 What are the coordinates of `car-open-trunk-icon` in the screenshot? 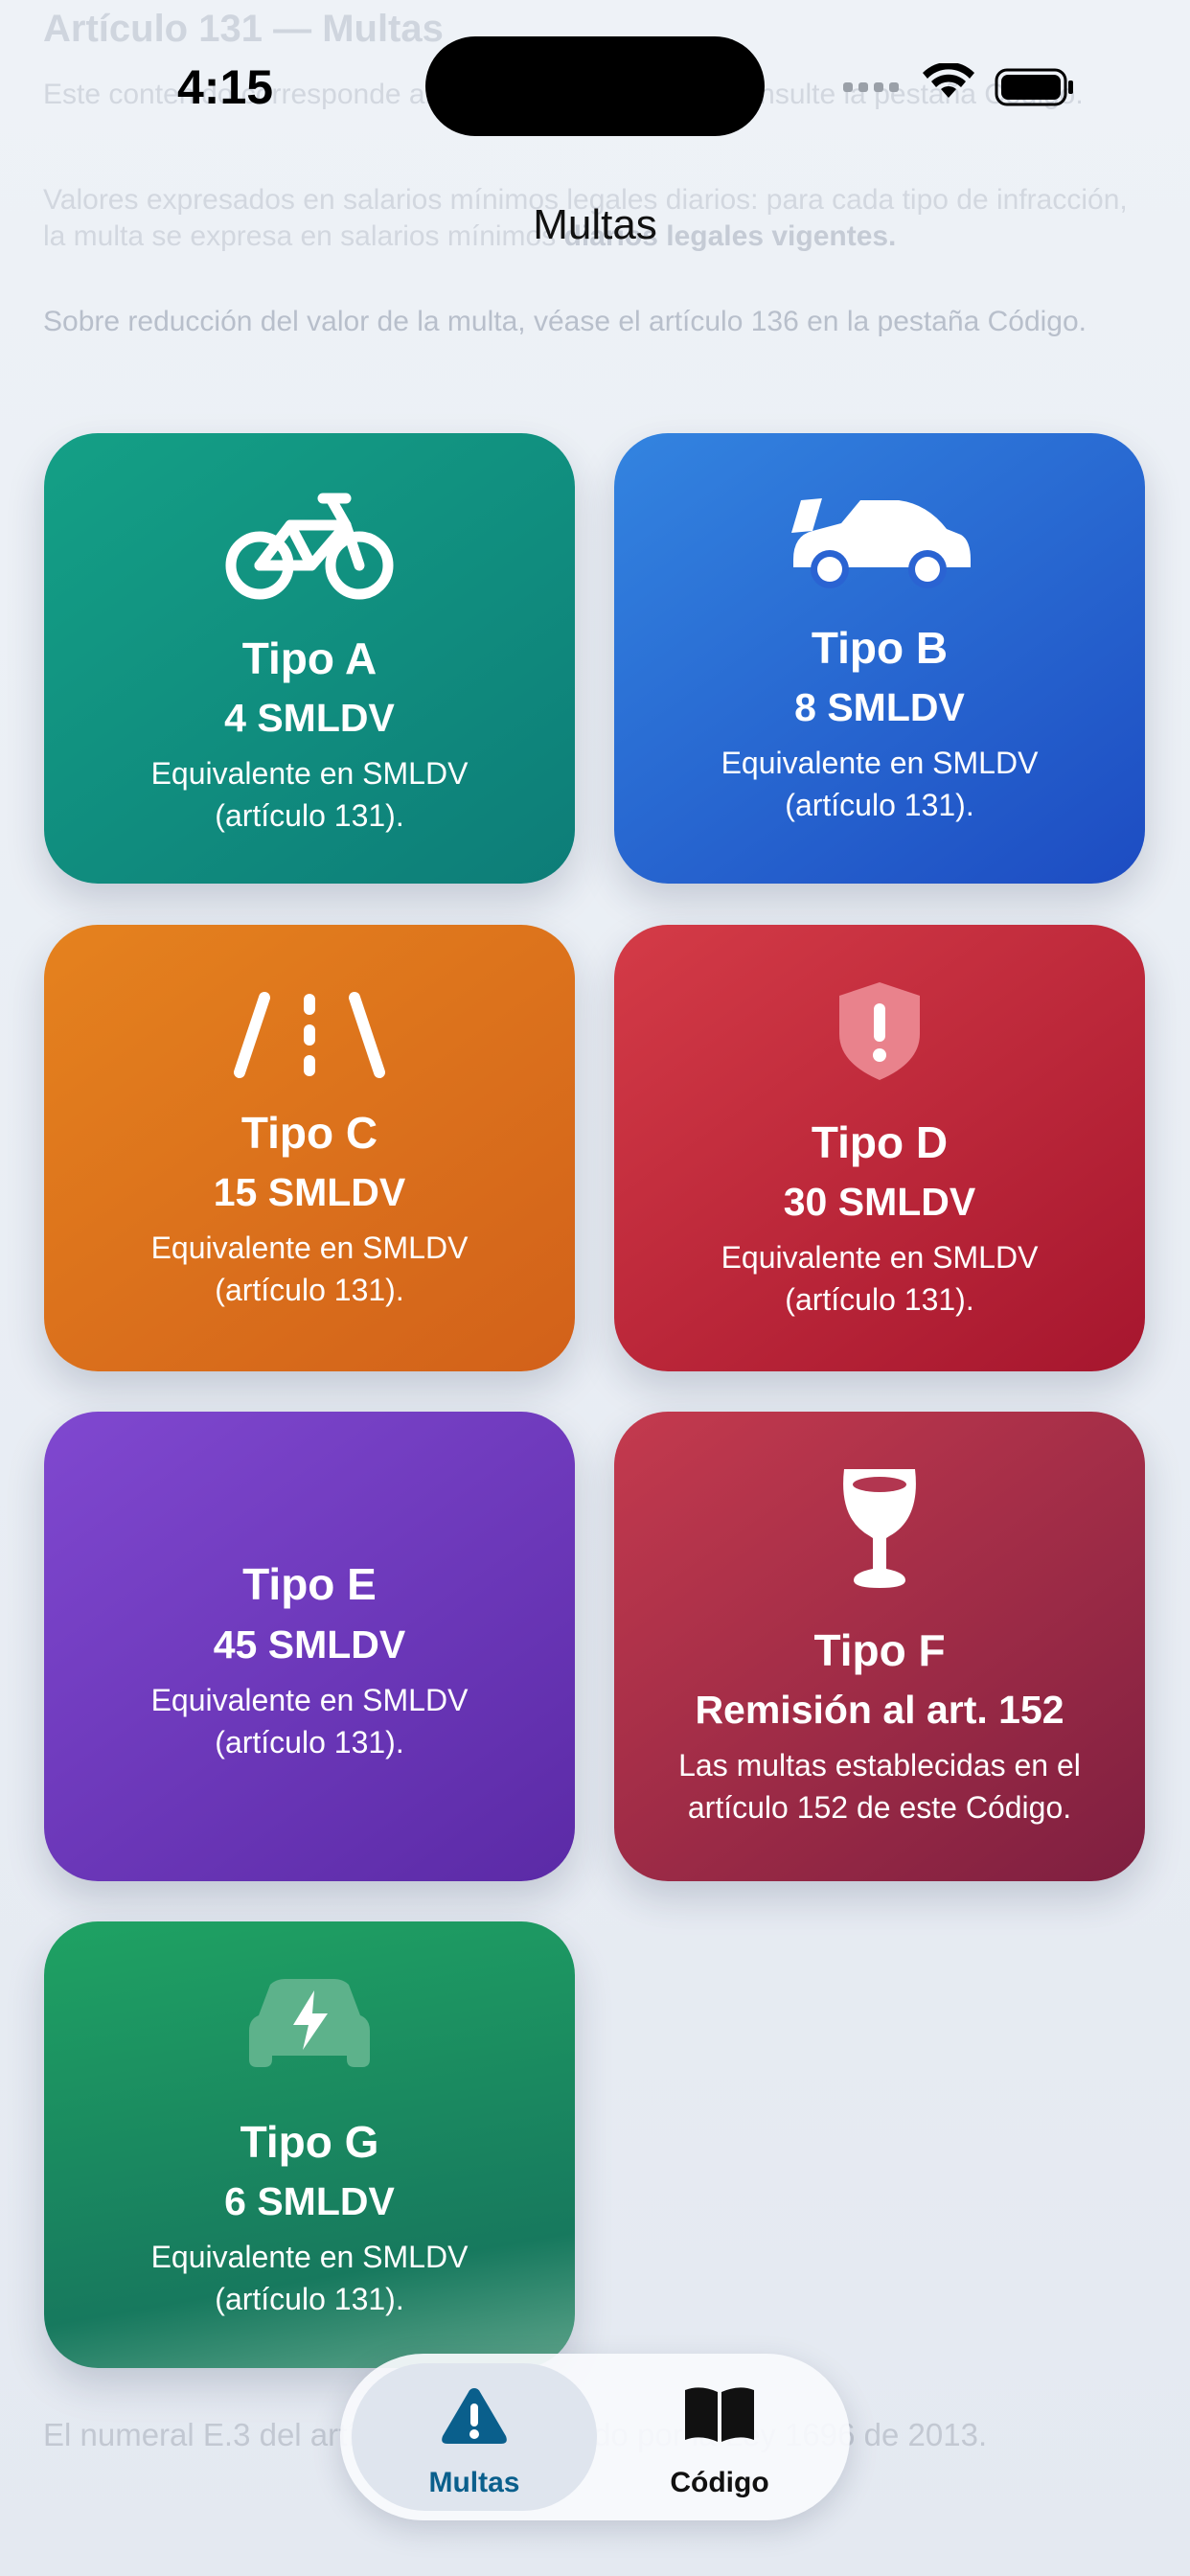 It's located at (880, 540).